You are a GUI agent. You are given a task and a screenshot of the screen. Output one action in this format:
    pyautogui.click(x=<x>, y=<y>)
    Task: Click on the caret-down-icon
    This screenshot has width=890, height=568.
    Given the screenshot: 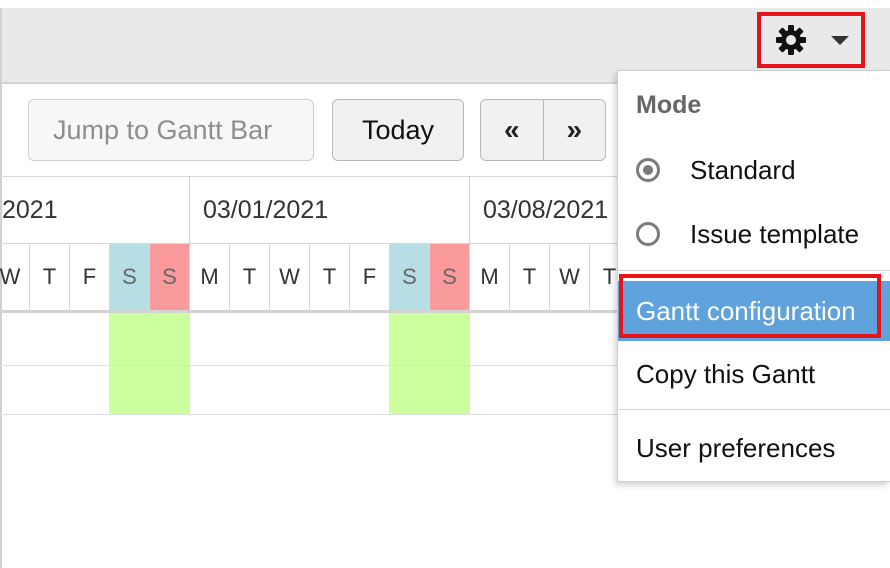 What is the action you would take?
    pyautogui.click(x=840, y=40)
    